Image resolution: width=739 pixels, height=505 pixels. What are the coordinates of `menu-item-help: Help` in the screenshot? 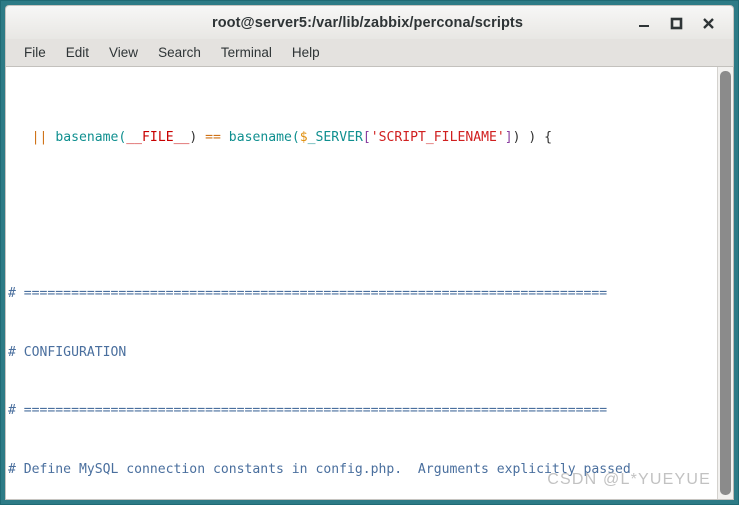 It's located at (306, 52).